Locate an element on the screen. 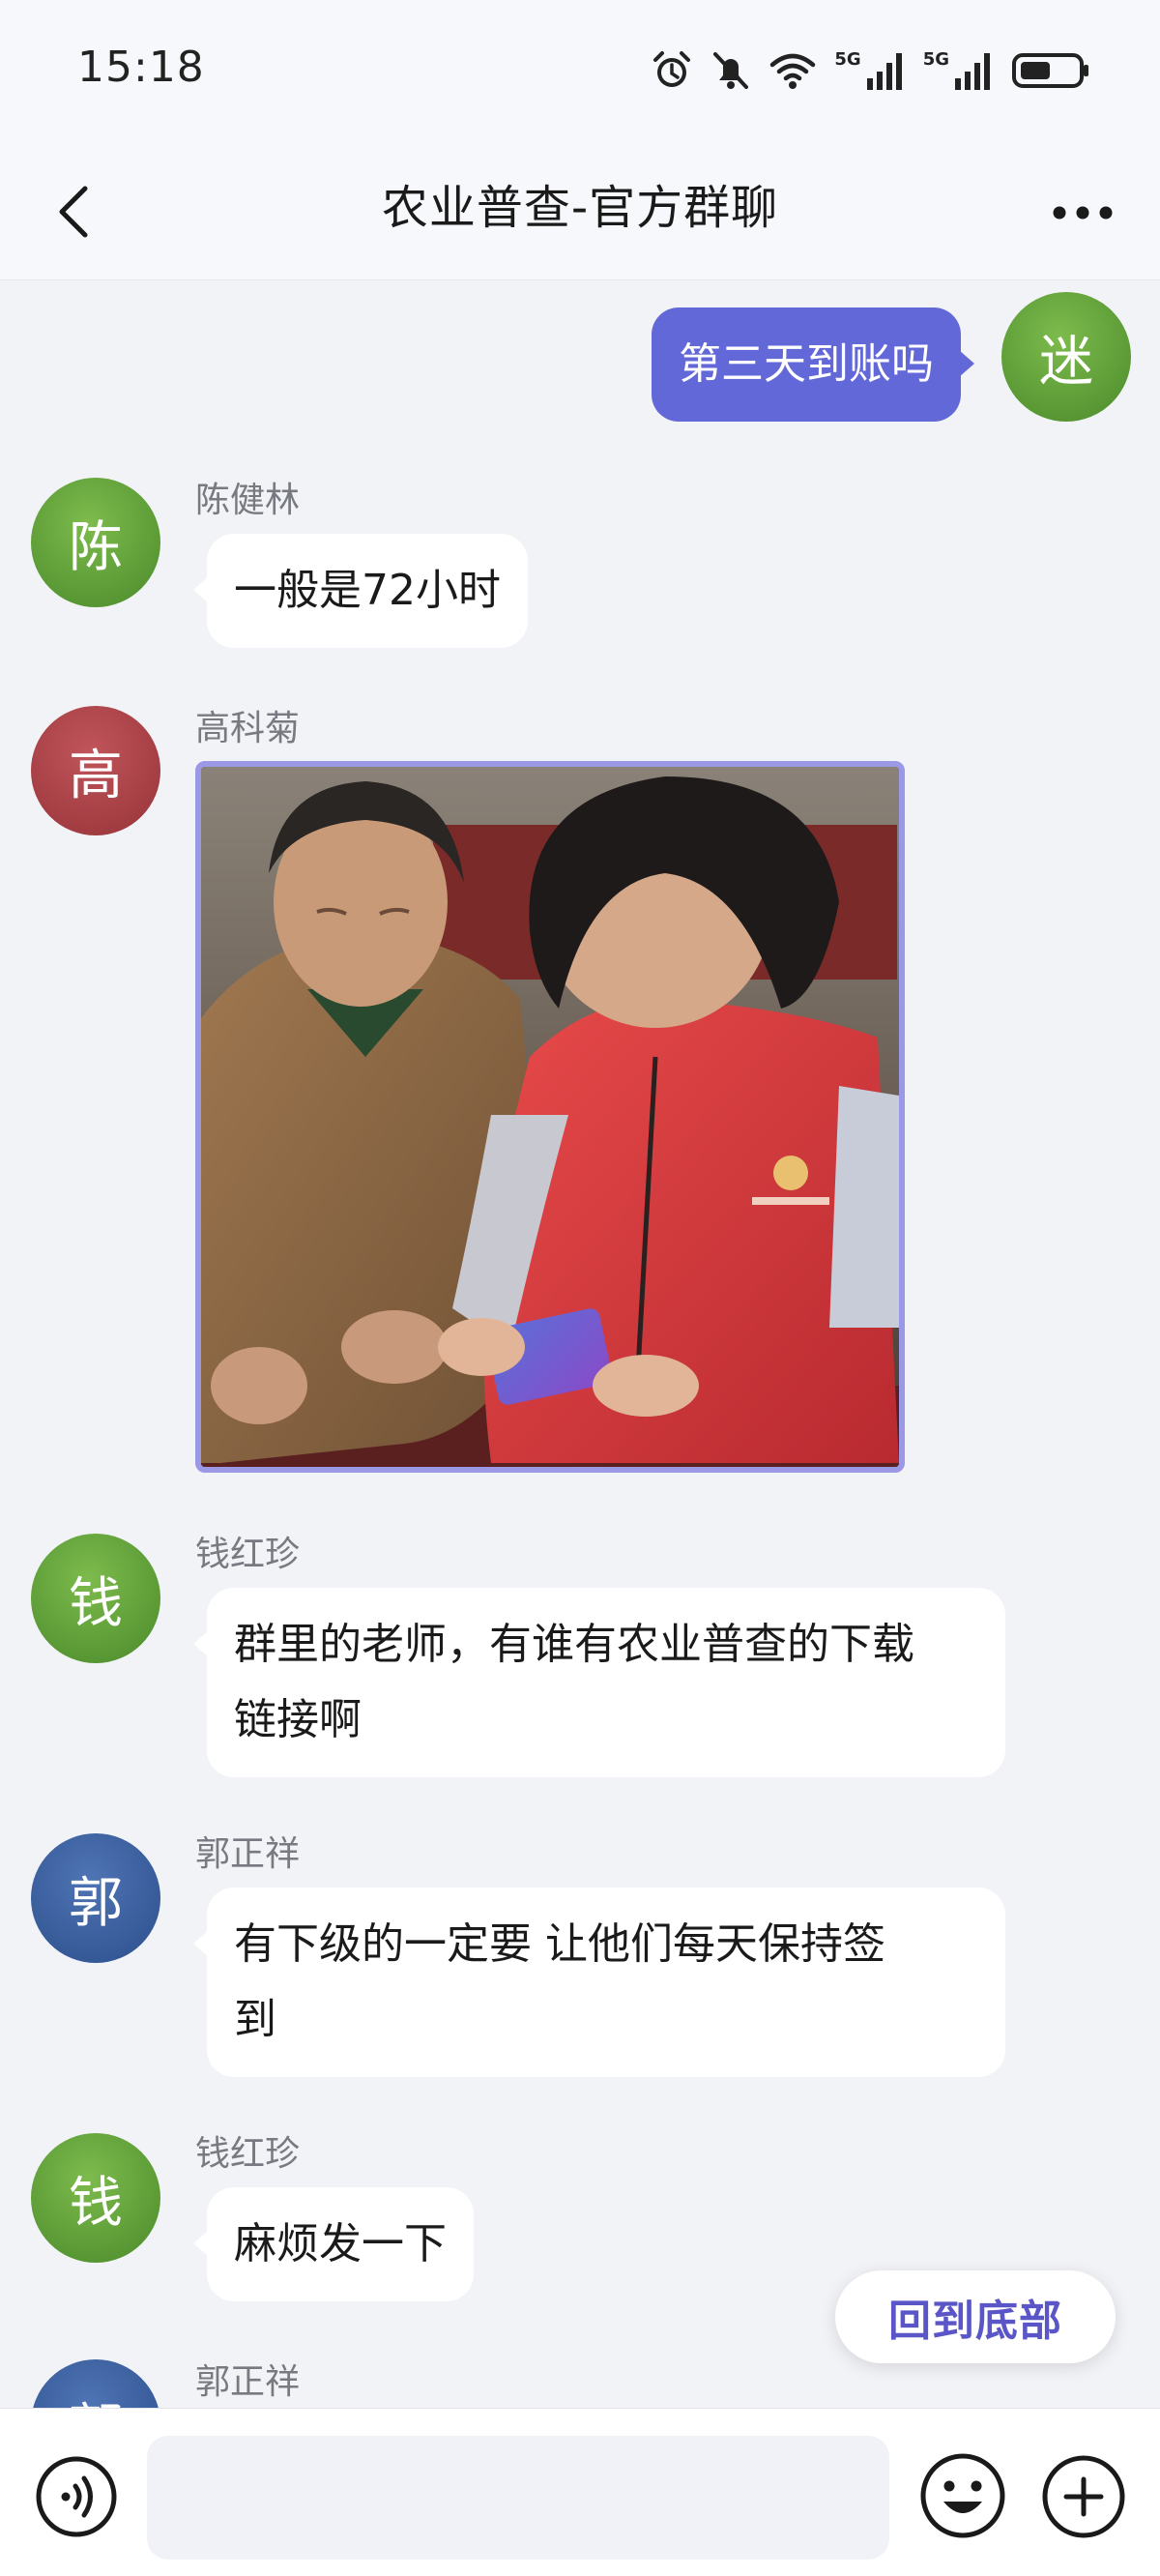 The image size is (1160, 2576). status-time: 15:18 is located at coordinates (141, 67).